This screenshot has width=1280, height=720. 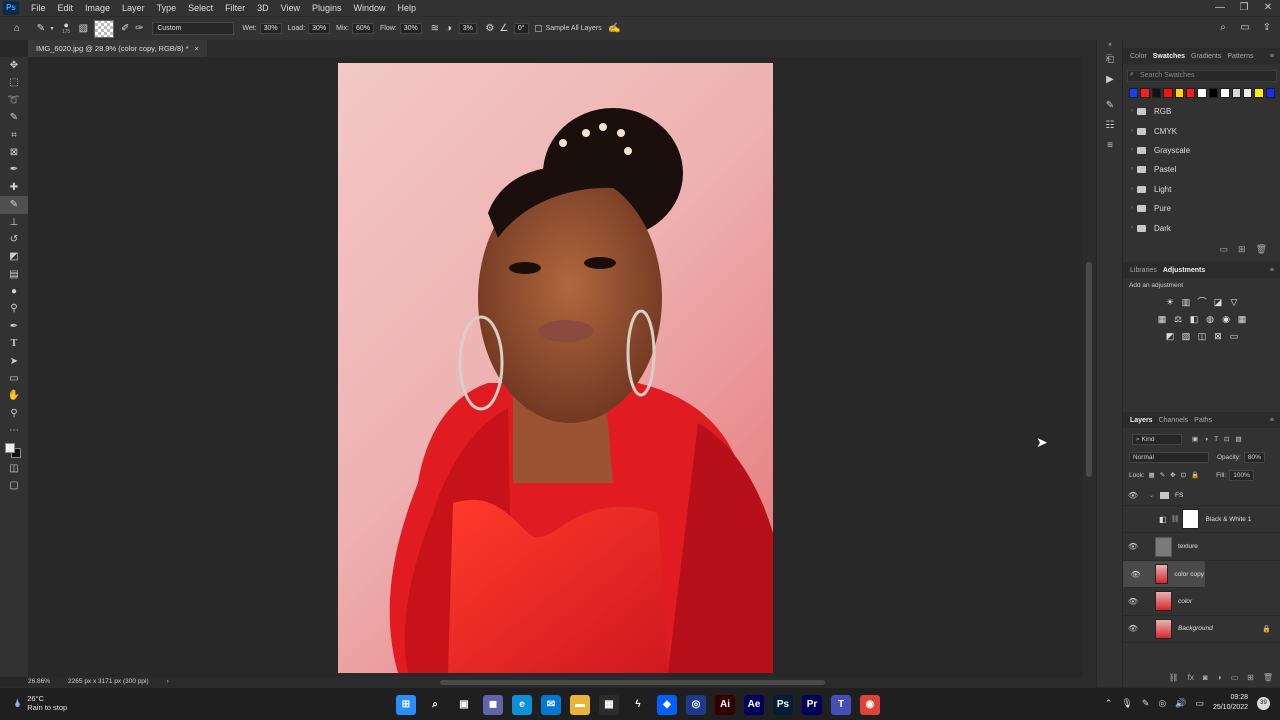 I want to click on layer-mask-thumbnail, so click(x=1191, y=519).